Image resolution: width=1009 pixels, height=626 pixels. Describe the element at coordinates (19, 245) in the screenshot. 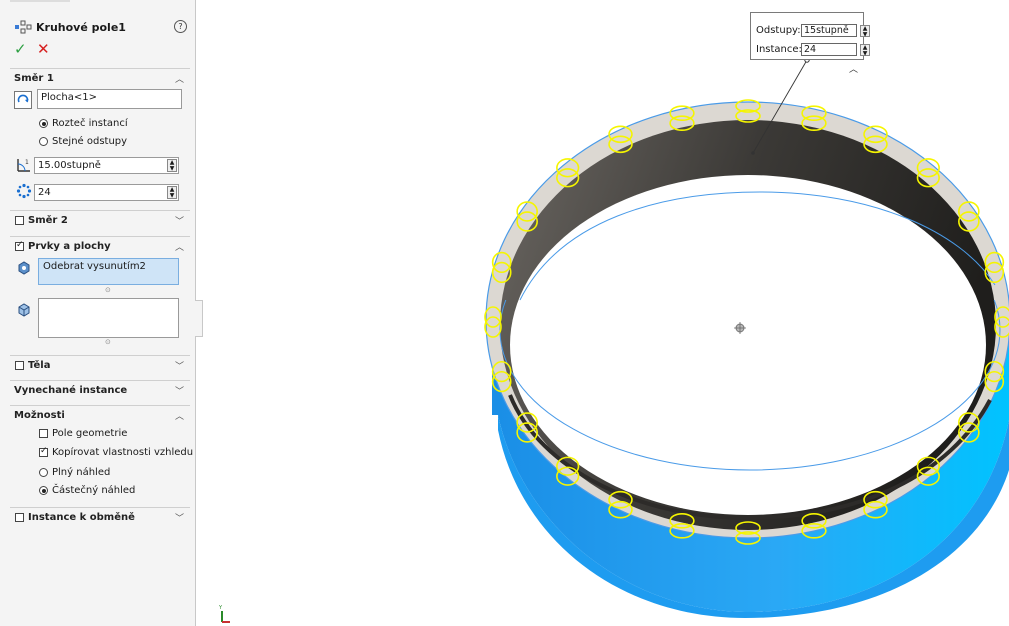

I see `features-checkbox` at that location.